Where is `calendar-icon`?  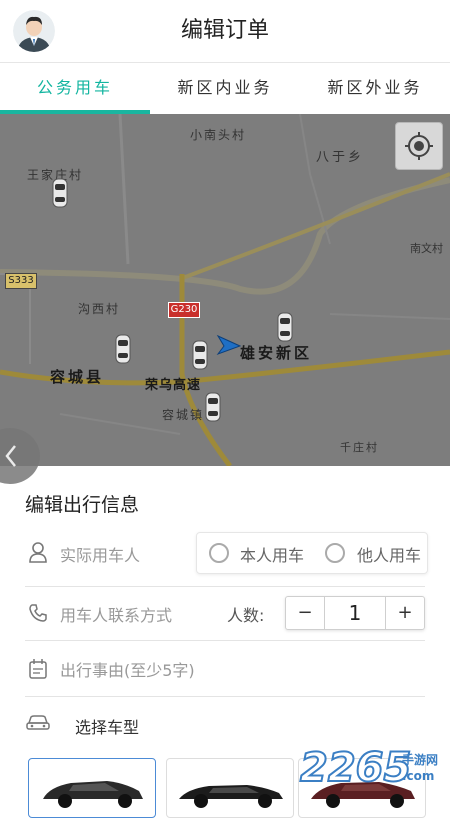 calendar-icon is located at coordinates (38, 671).